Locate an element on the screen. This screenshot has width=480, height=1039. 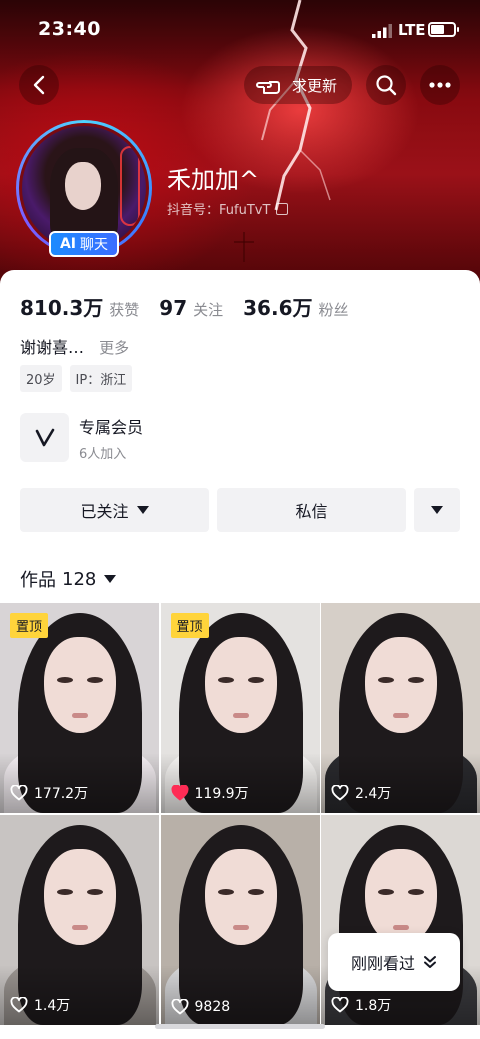
action-row: 已关注 私信 is located at coordinates (240, 510).